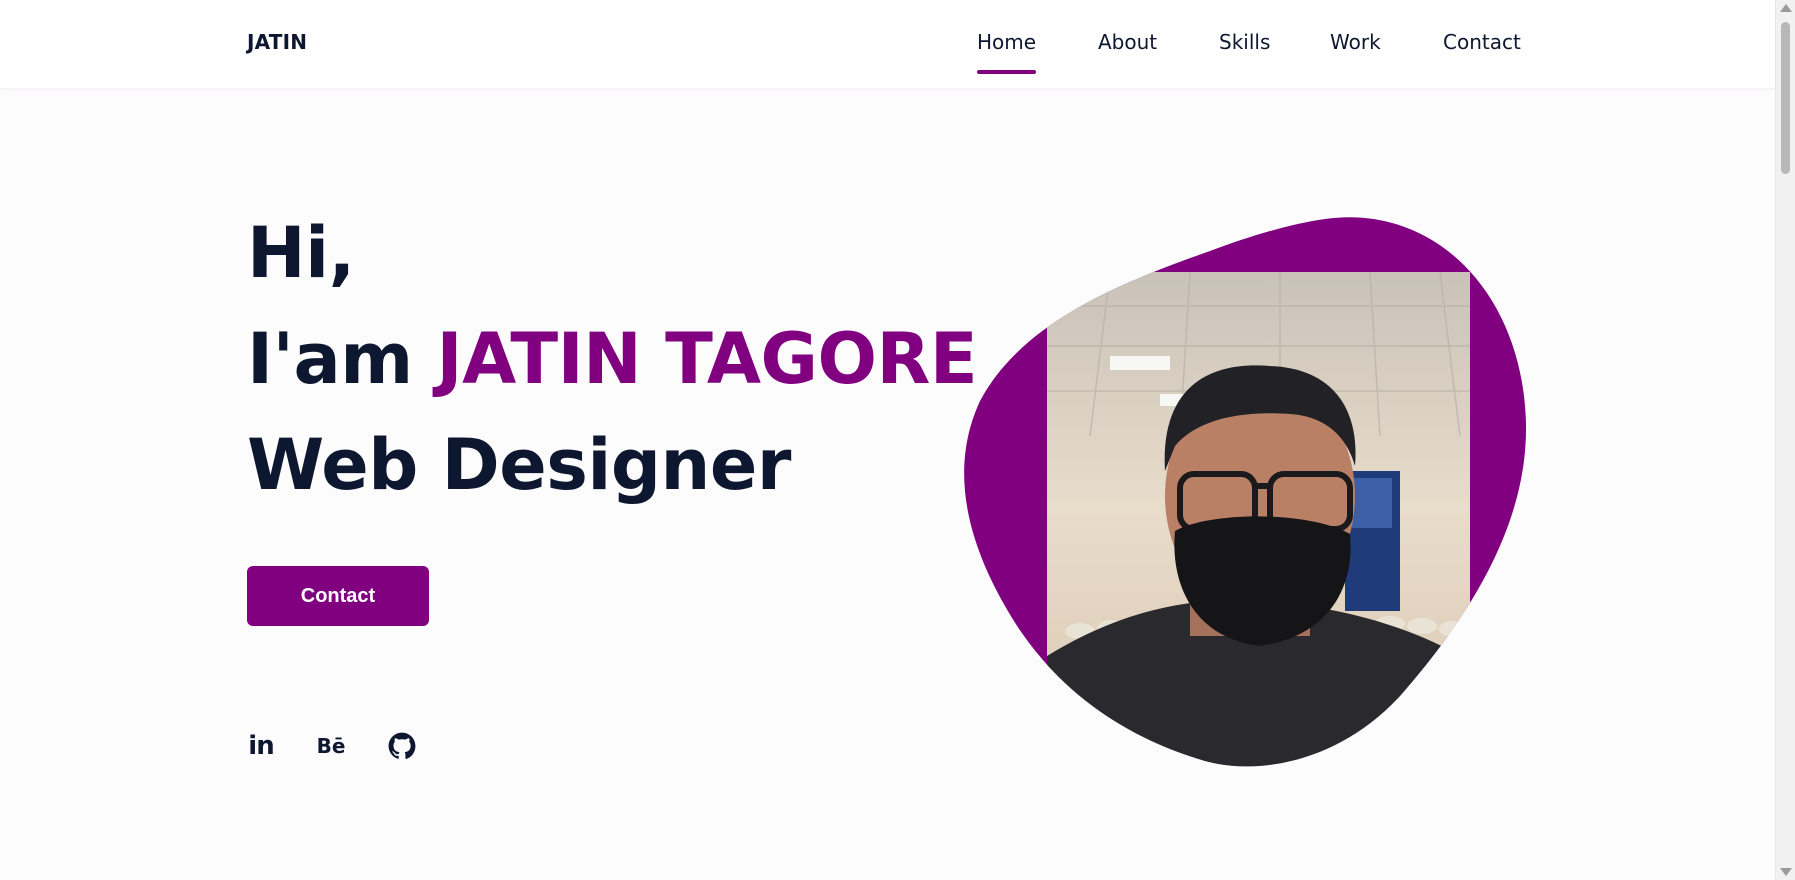  I want to click on nav-work: Work, so click(1355, 42).